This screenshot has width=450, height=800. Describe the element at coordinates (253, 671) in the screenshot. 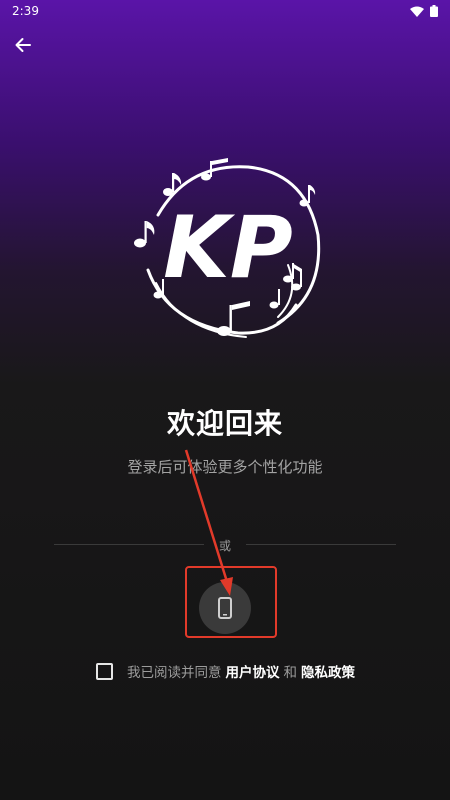

I see `user-agreement-link: 用户协议` at that location.